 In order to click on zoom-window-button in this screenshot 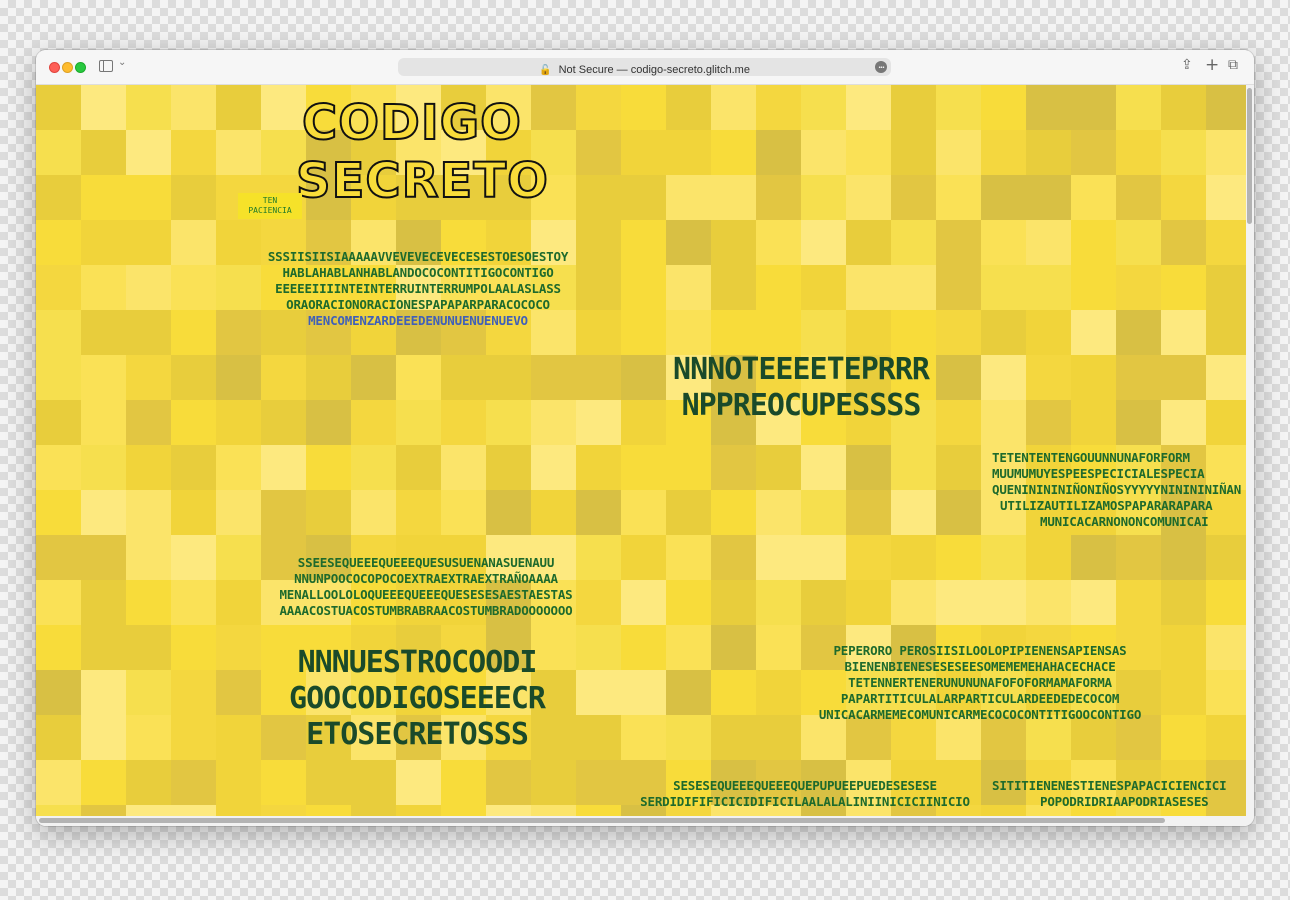, I will do `click(80, 67)`.